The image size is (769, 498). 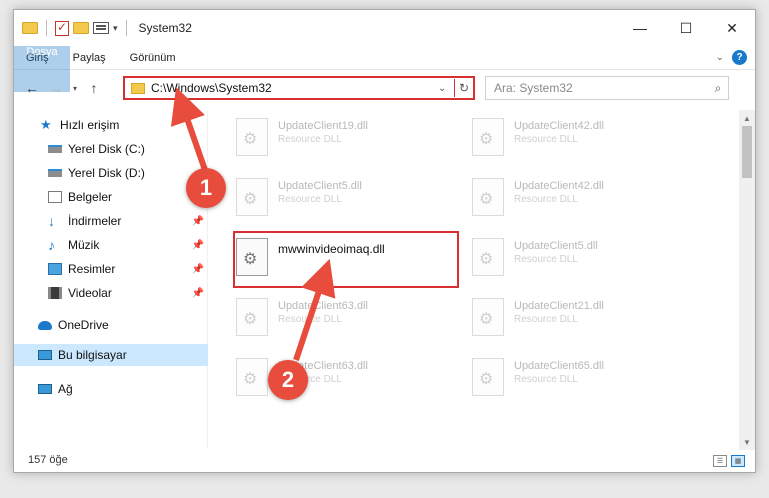 I want to click on scroll-thumb, so click(x=747, y=152).